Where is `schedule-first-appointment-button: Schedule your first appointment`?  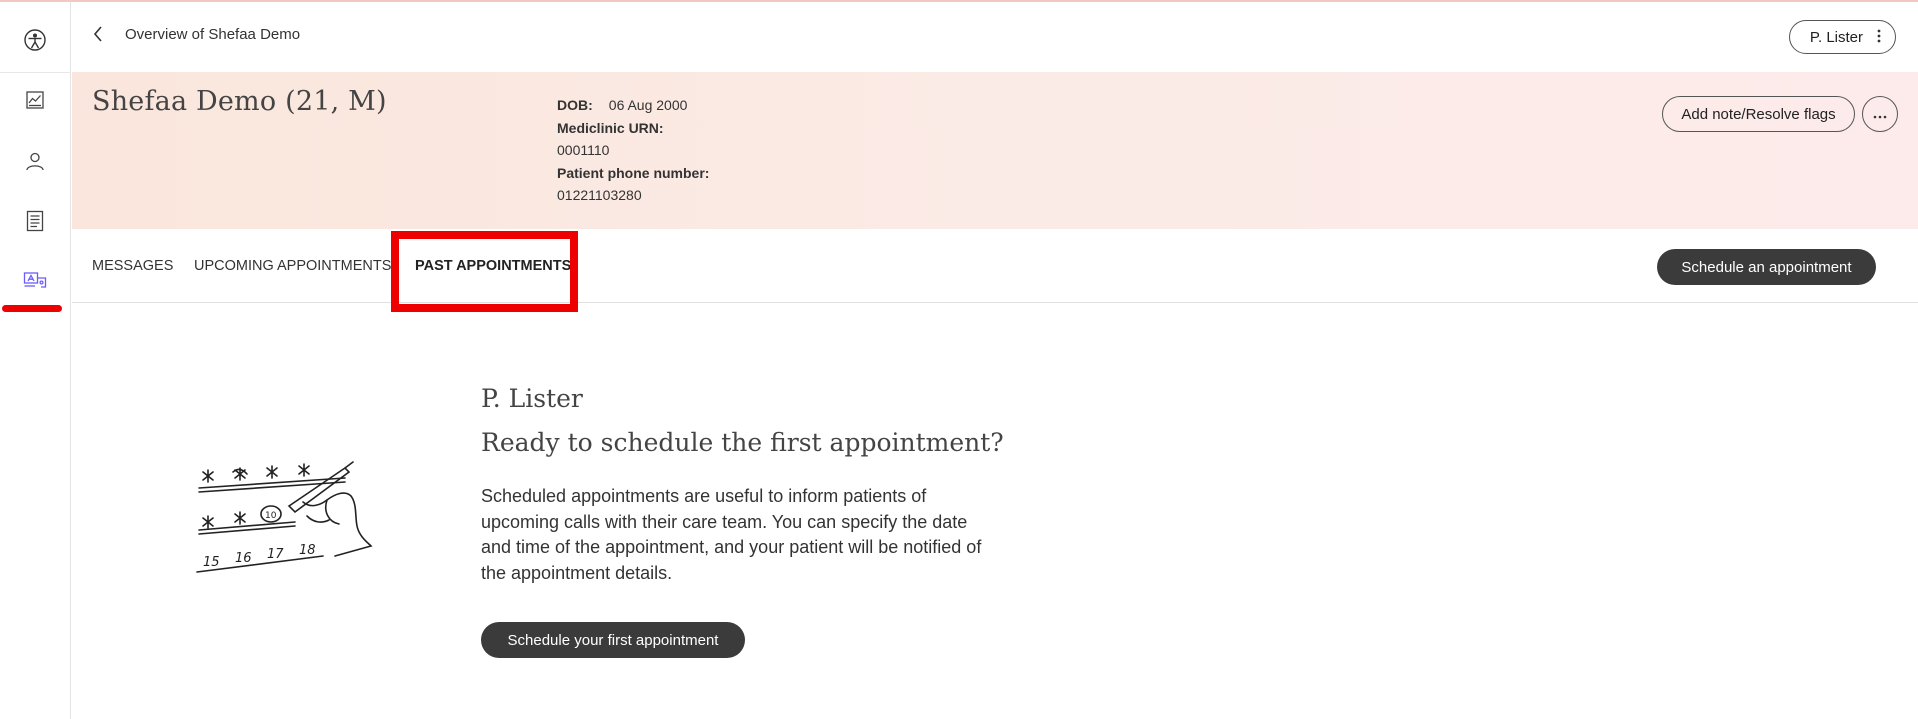
schedule-first-appointment-button: Schedule your first appointment is located at coordinates (613, 640).